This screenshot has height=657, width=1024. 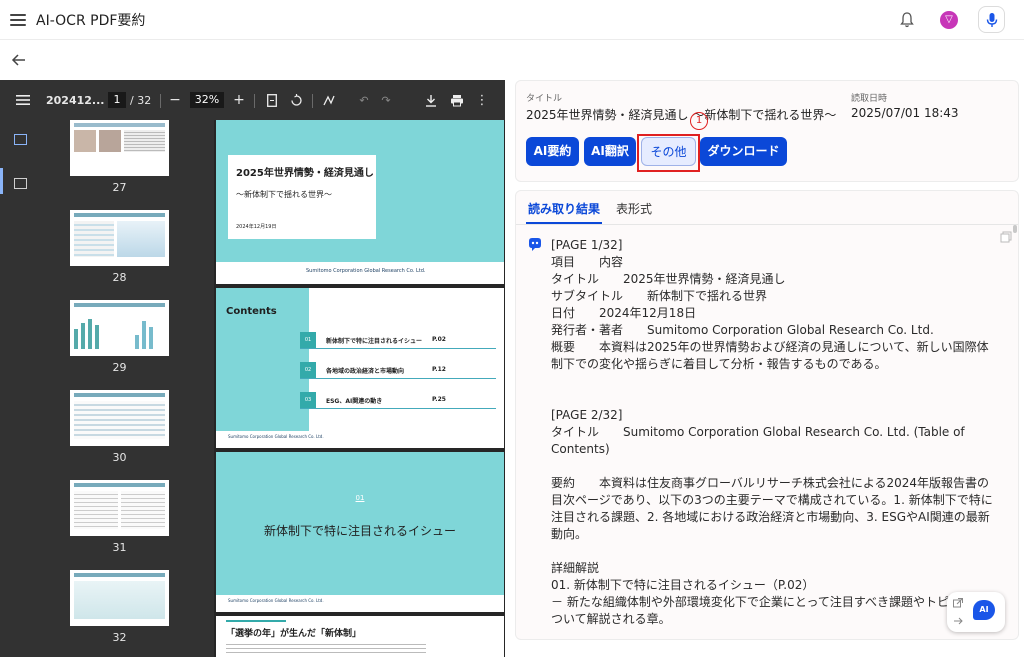 What do you see at coordinates (431, 100) in the screenshot?
I see `download-icon` at bounding box center [431, 100].